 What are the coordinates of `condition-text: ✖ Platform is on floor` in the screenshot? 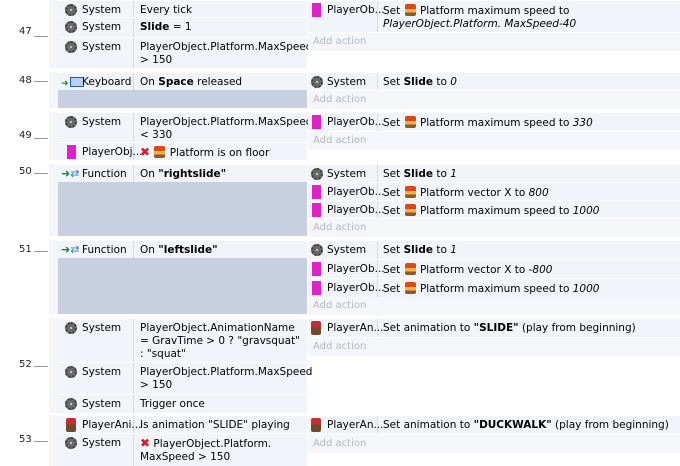 It's located at (221, 153).